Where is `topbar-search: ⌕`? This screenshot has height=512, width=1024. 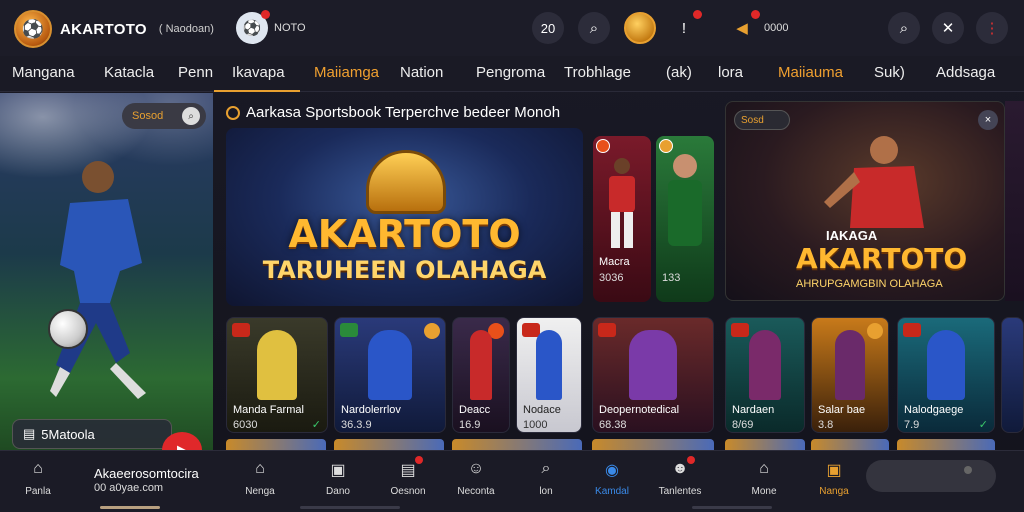 topbar-search: ⌕ is located at coordinates (594, 28).